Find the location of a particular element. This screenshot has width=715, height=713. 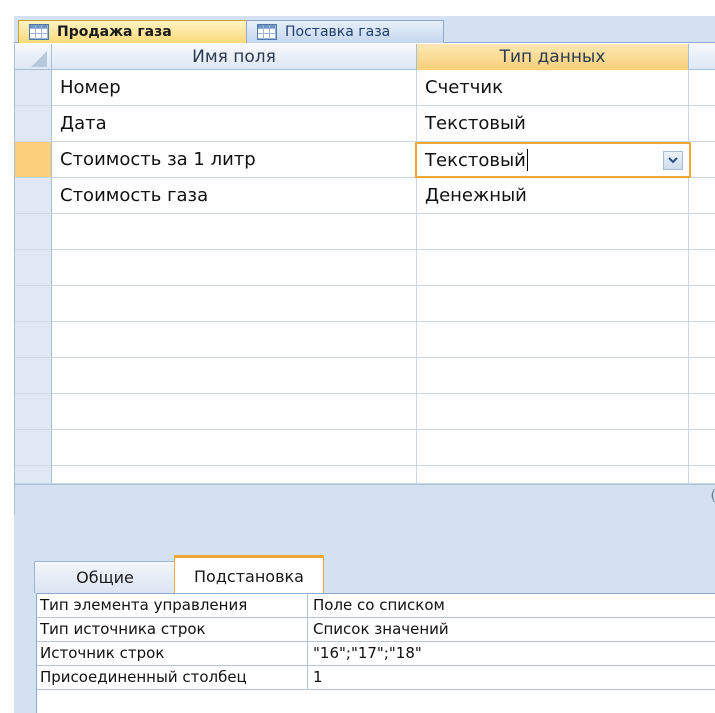

property-value: Список значений is located at coordinates (379, 630).